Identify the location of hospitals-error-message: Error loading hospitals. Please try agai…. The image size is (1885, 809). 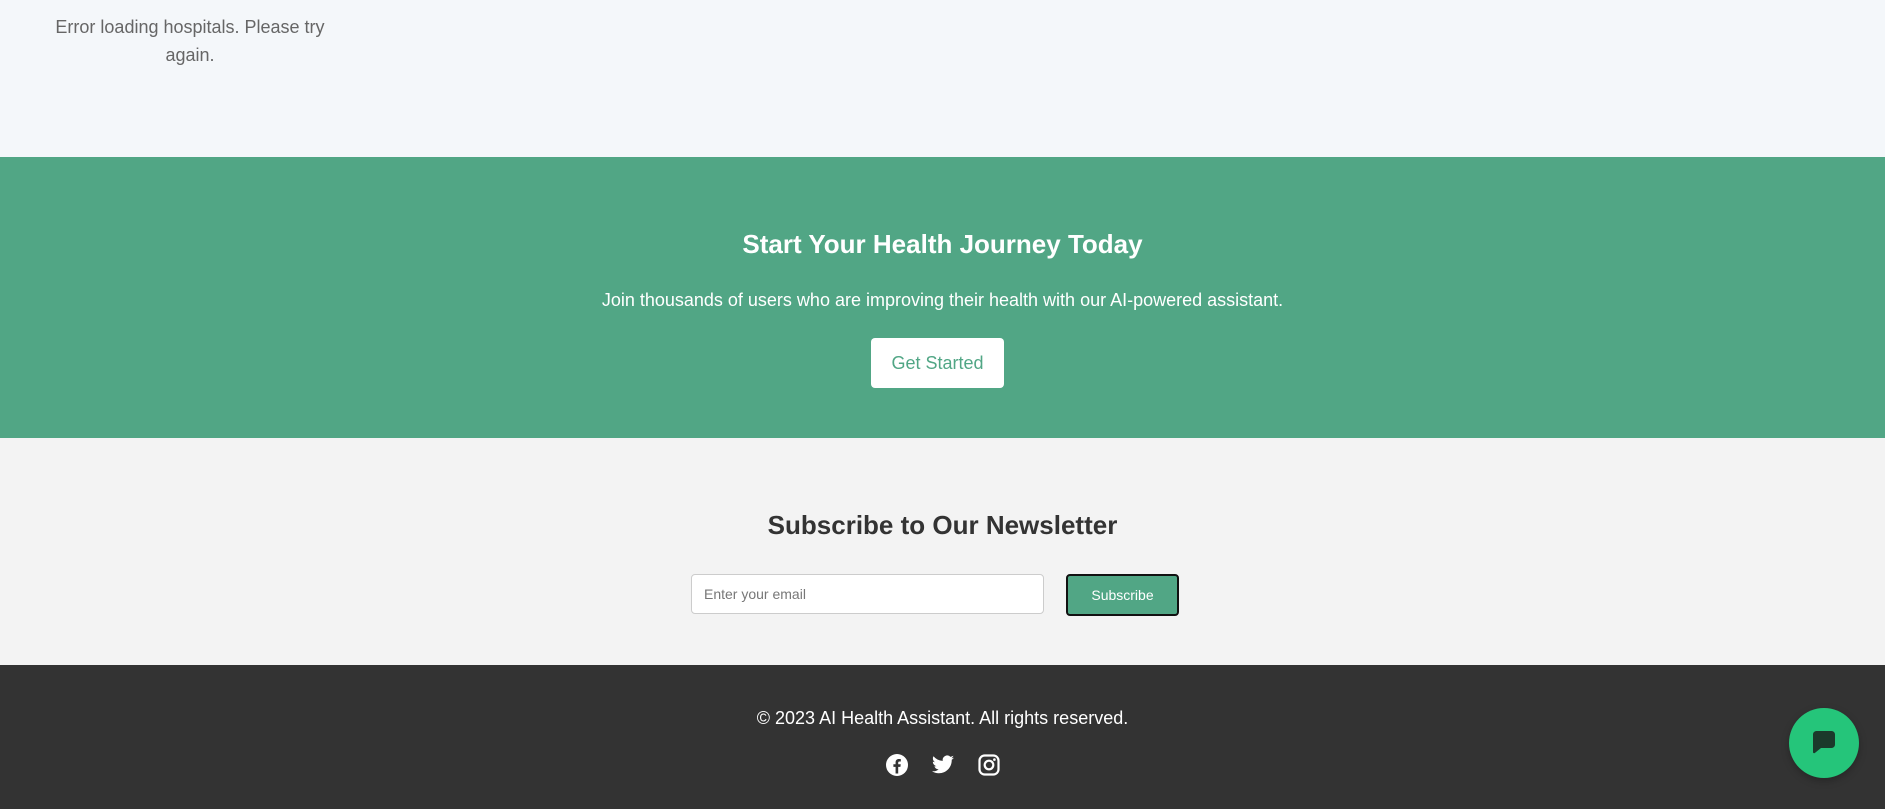
(190, 41).